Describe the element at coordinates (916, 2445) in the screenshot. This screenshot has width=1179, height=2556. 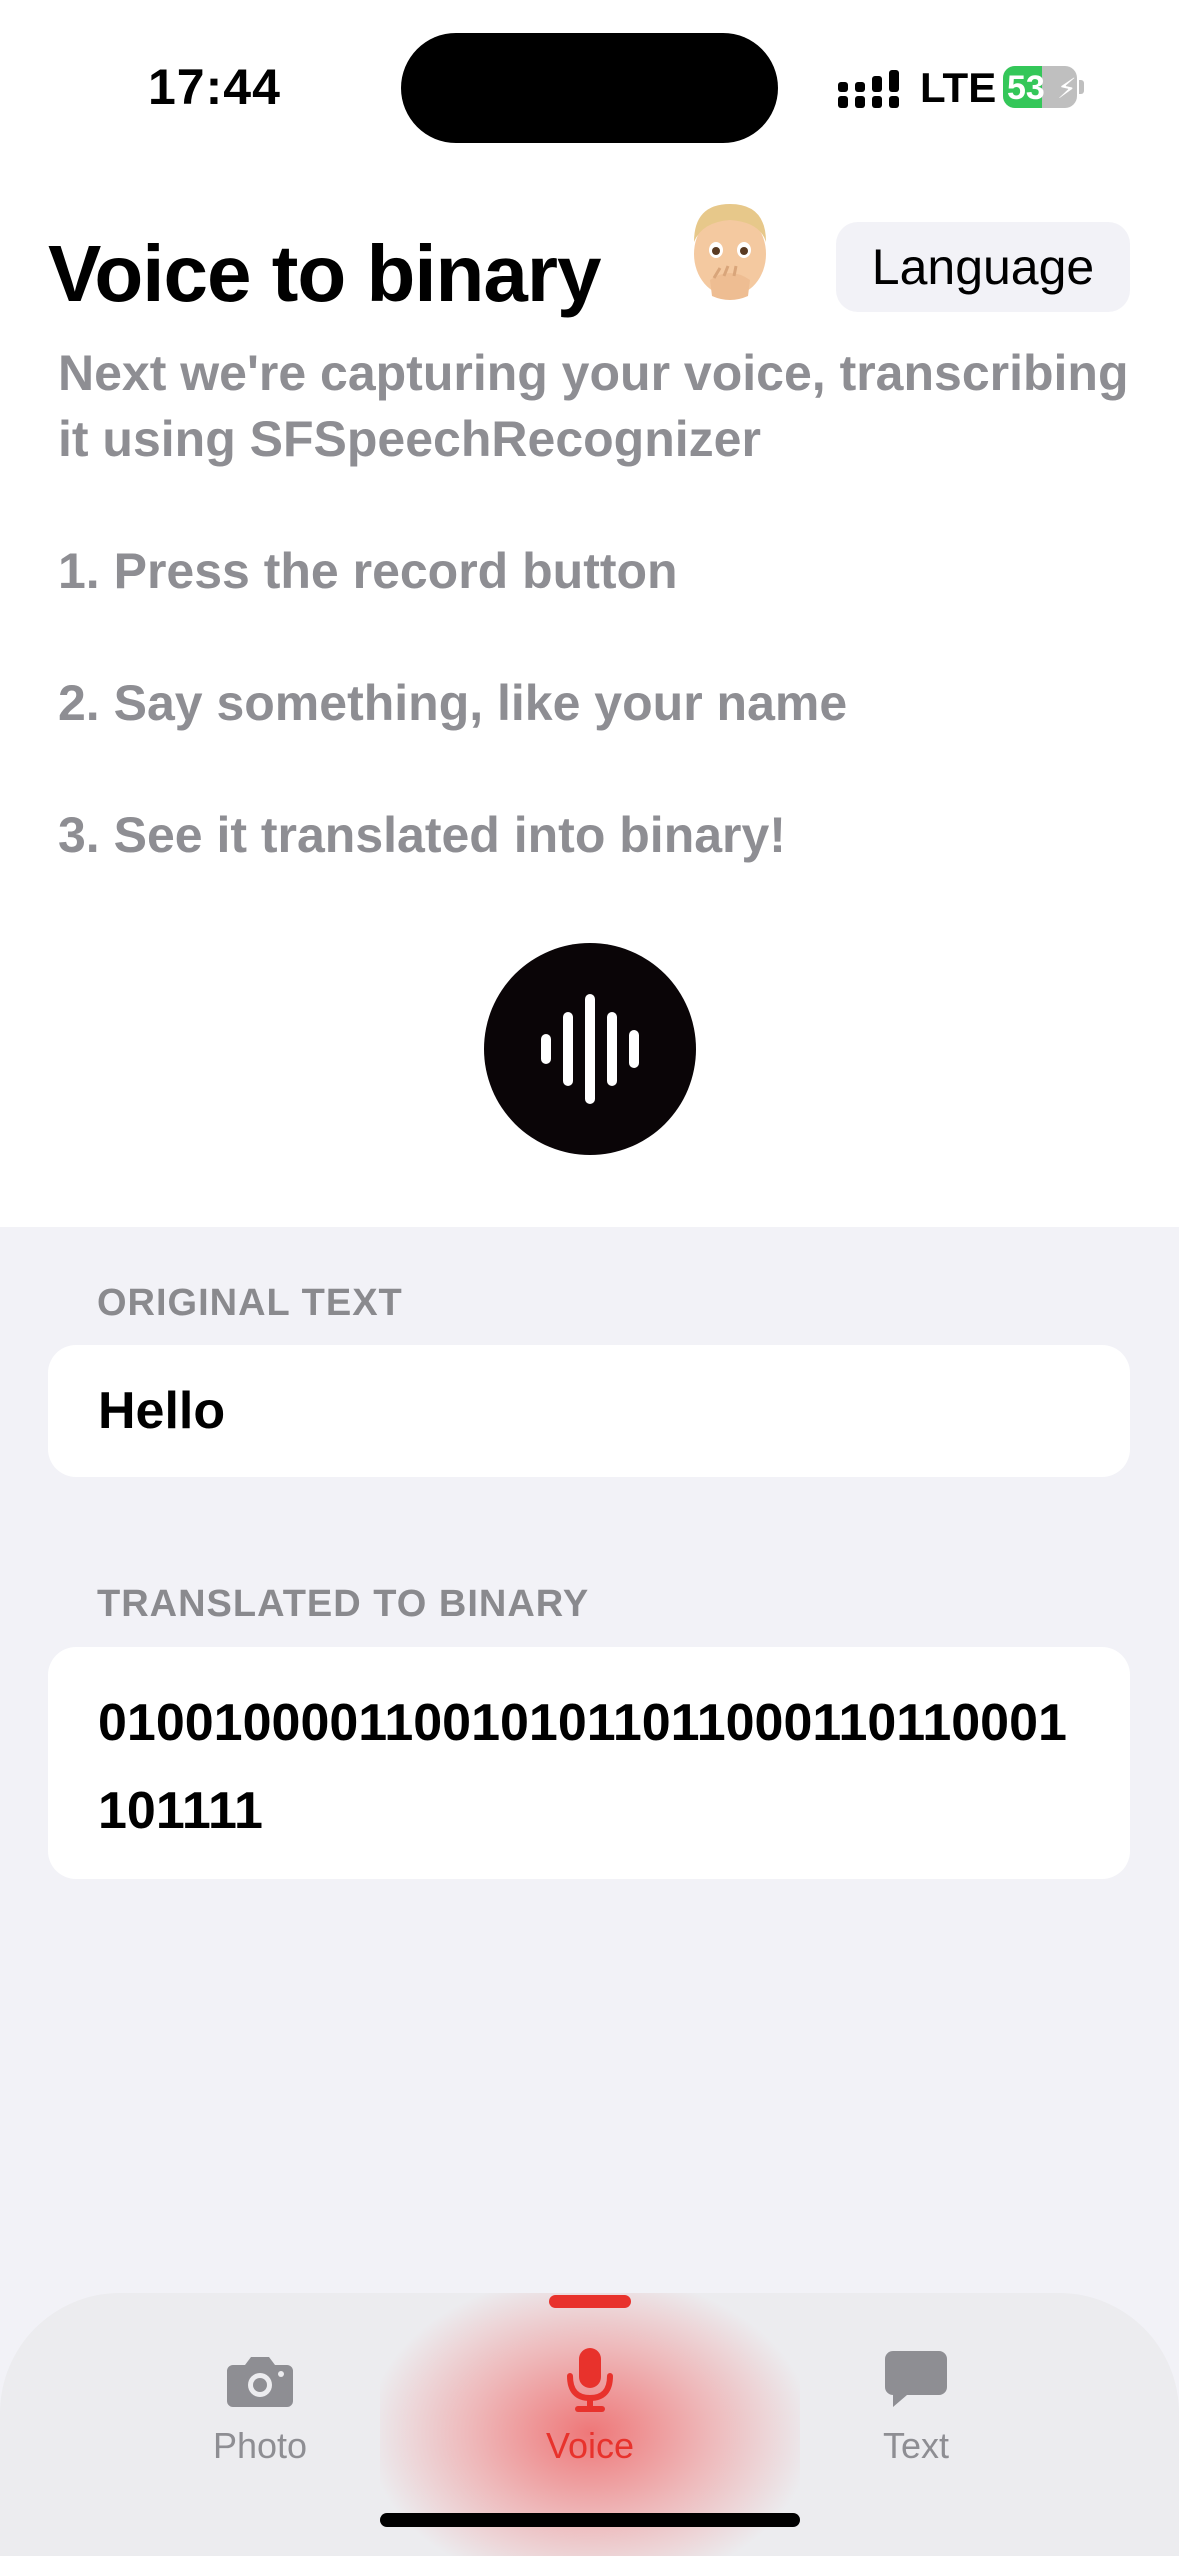
I see `tab-label: Text` at that location.